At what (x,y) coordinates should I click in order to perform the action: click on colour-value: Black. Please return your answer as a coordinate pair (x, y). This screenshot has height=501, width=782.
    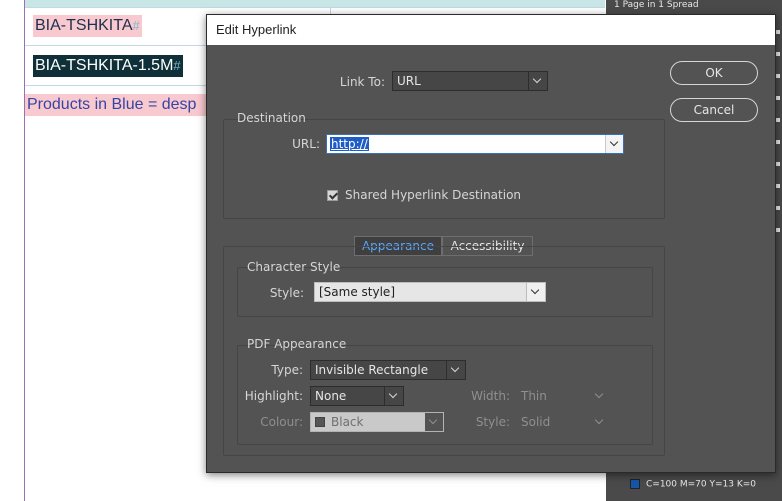
    Looking at the image, I should click on (347, 422).